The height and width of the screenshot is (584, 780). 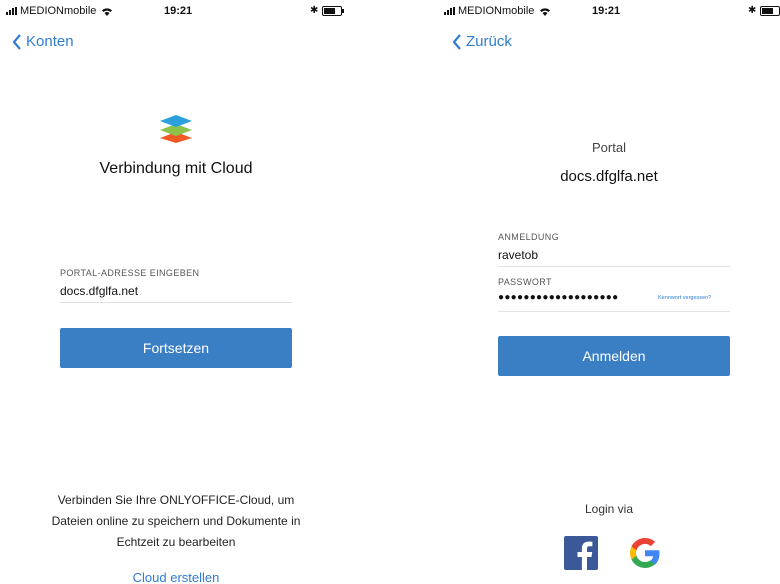 What do you see at coordinates (581, 553) in the screenshot?
I see `facebook-icon` at bounding box center [581, 553].